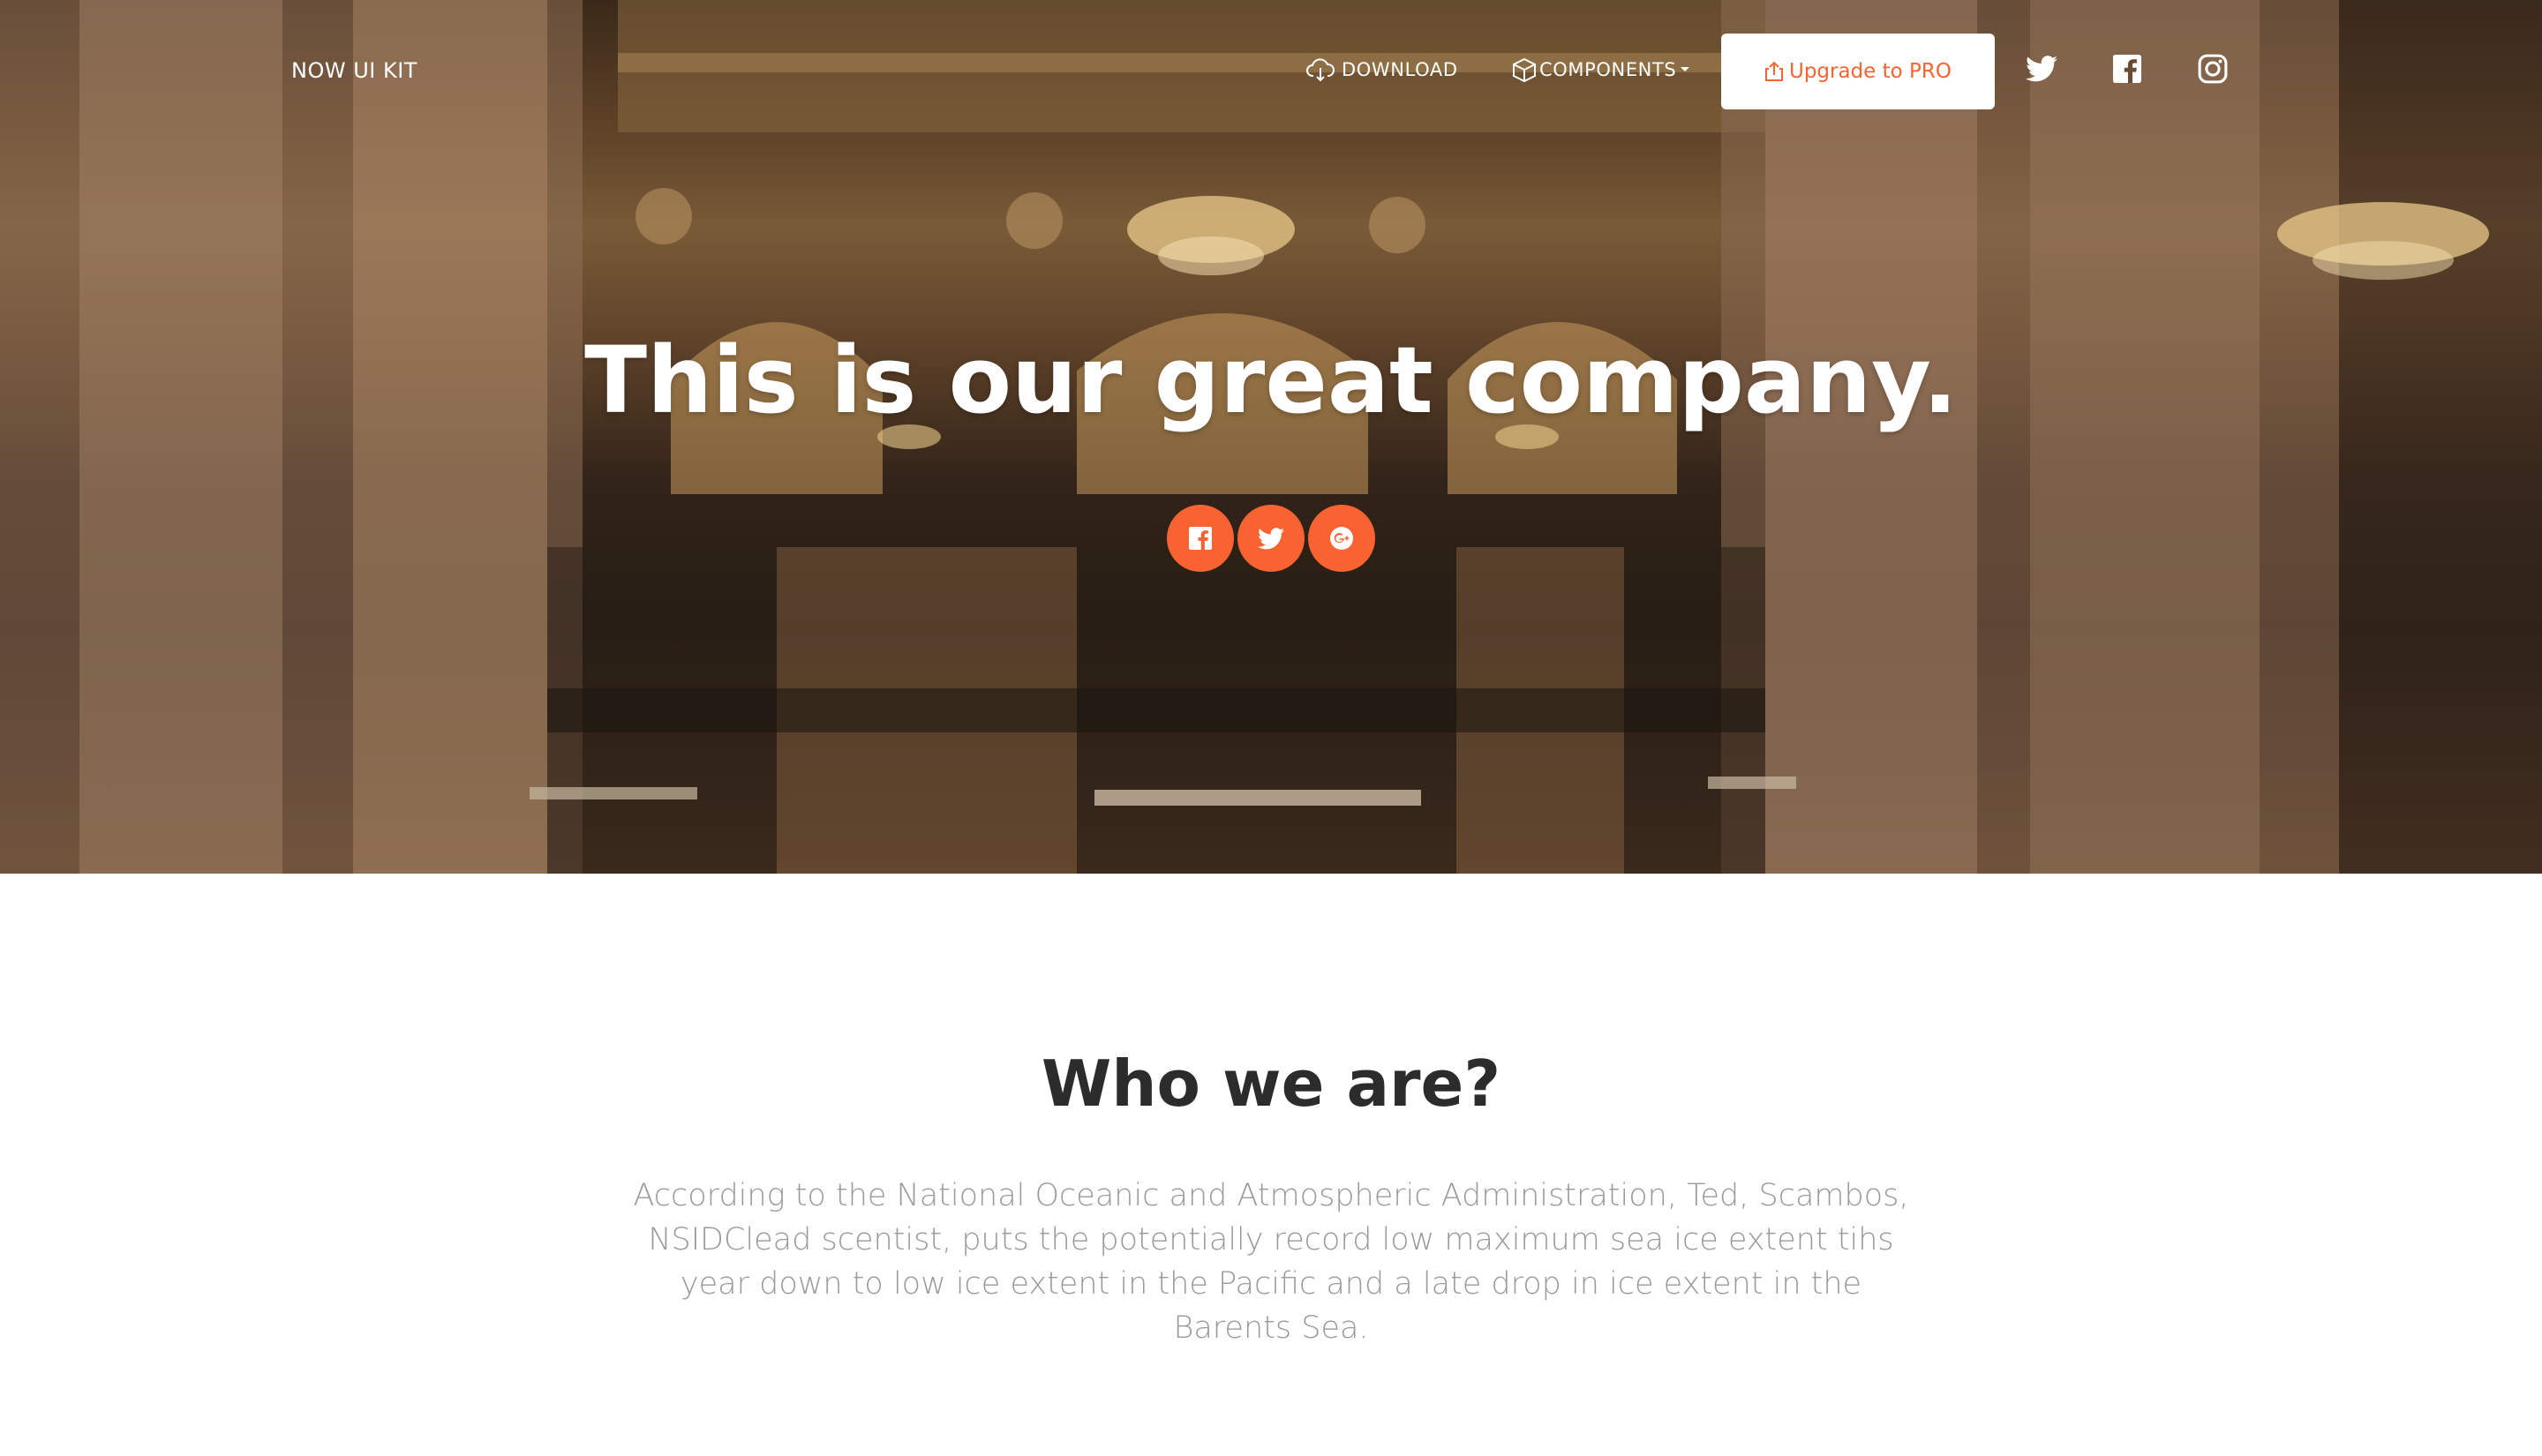 The image size is (2542, 1456). I want to click on nav-facebook-link, so click(2127, 68).